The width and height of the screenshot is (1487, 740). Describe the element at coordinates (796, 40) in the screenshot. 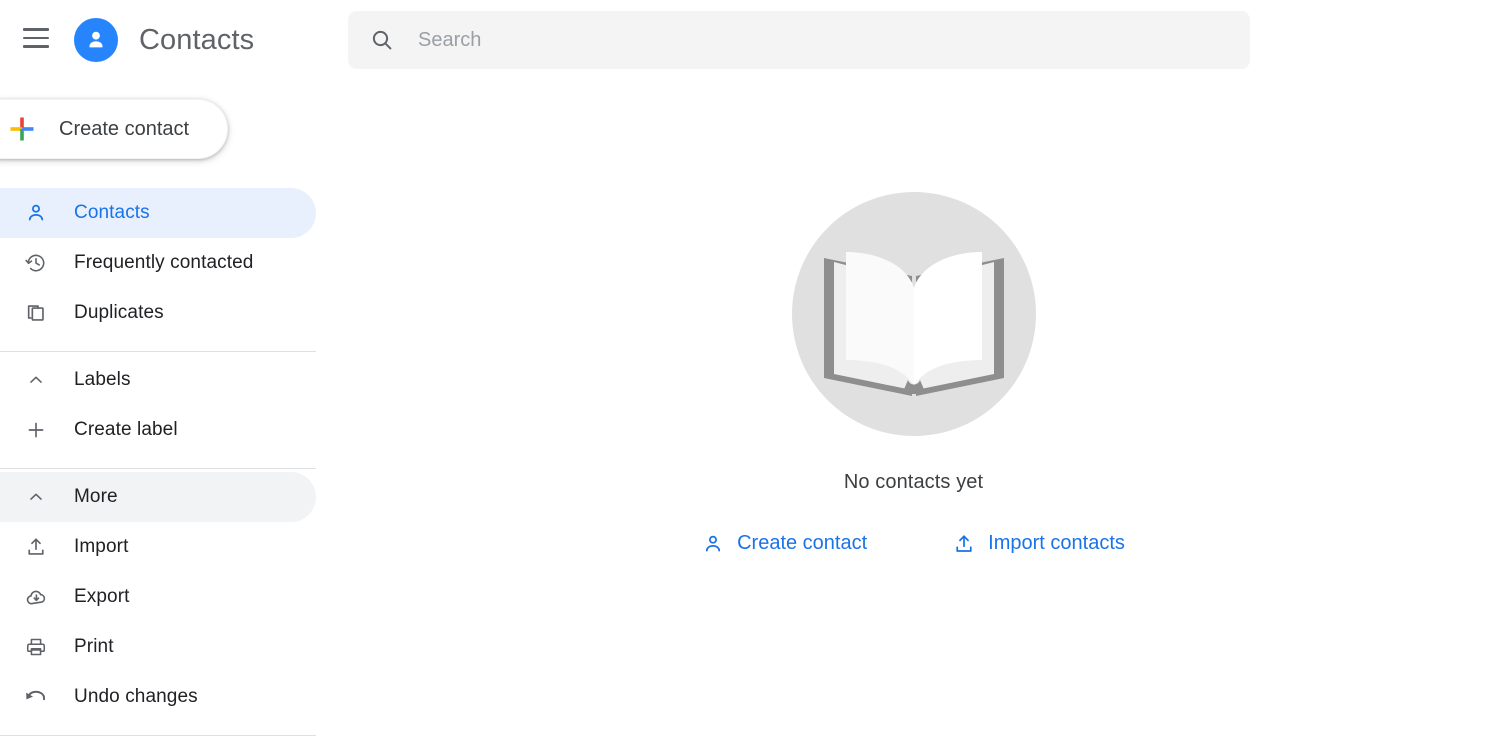

I see `search-input` at that location.